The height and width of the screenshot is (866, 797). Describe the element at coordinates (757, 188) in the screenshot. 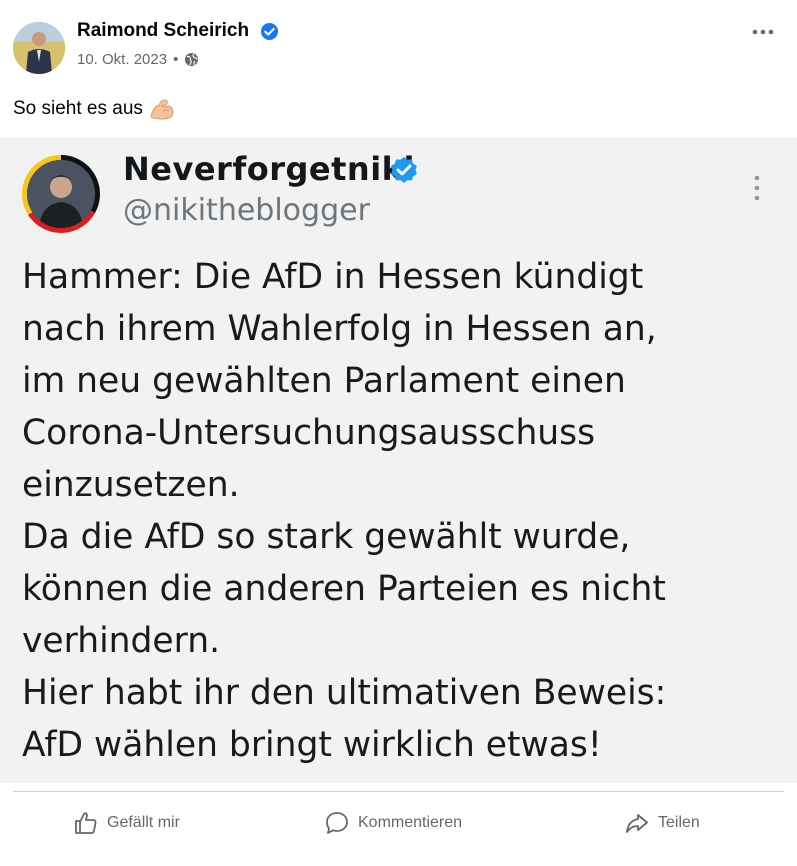

I see `tweet-more-icon` at that location.